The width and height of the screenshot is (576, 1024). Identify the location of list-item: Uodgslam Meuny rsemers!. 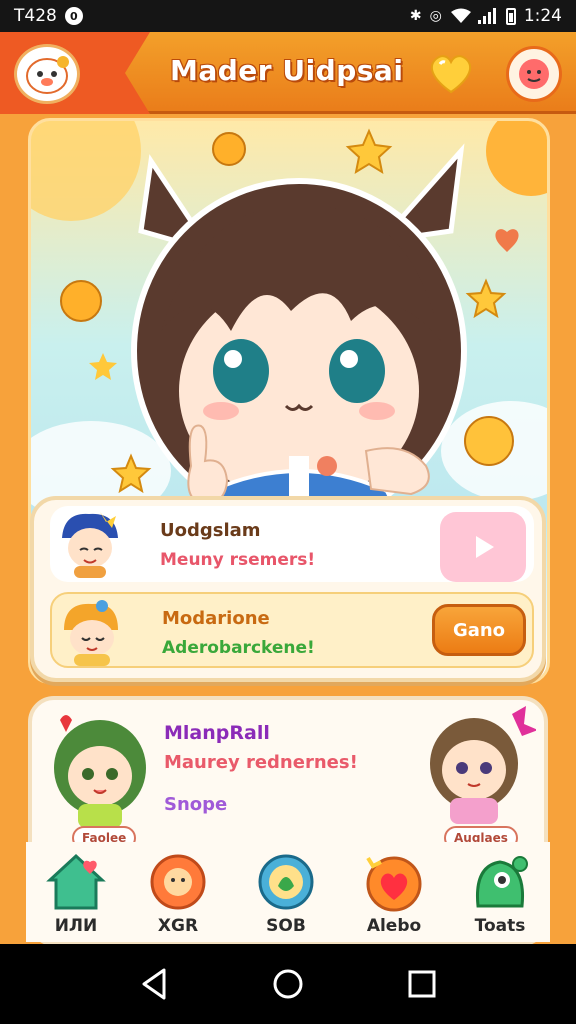
(292, 544).